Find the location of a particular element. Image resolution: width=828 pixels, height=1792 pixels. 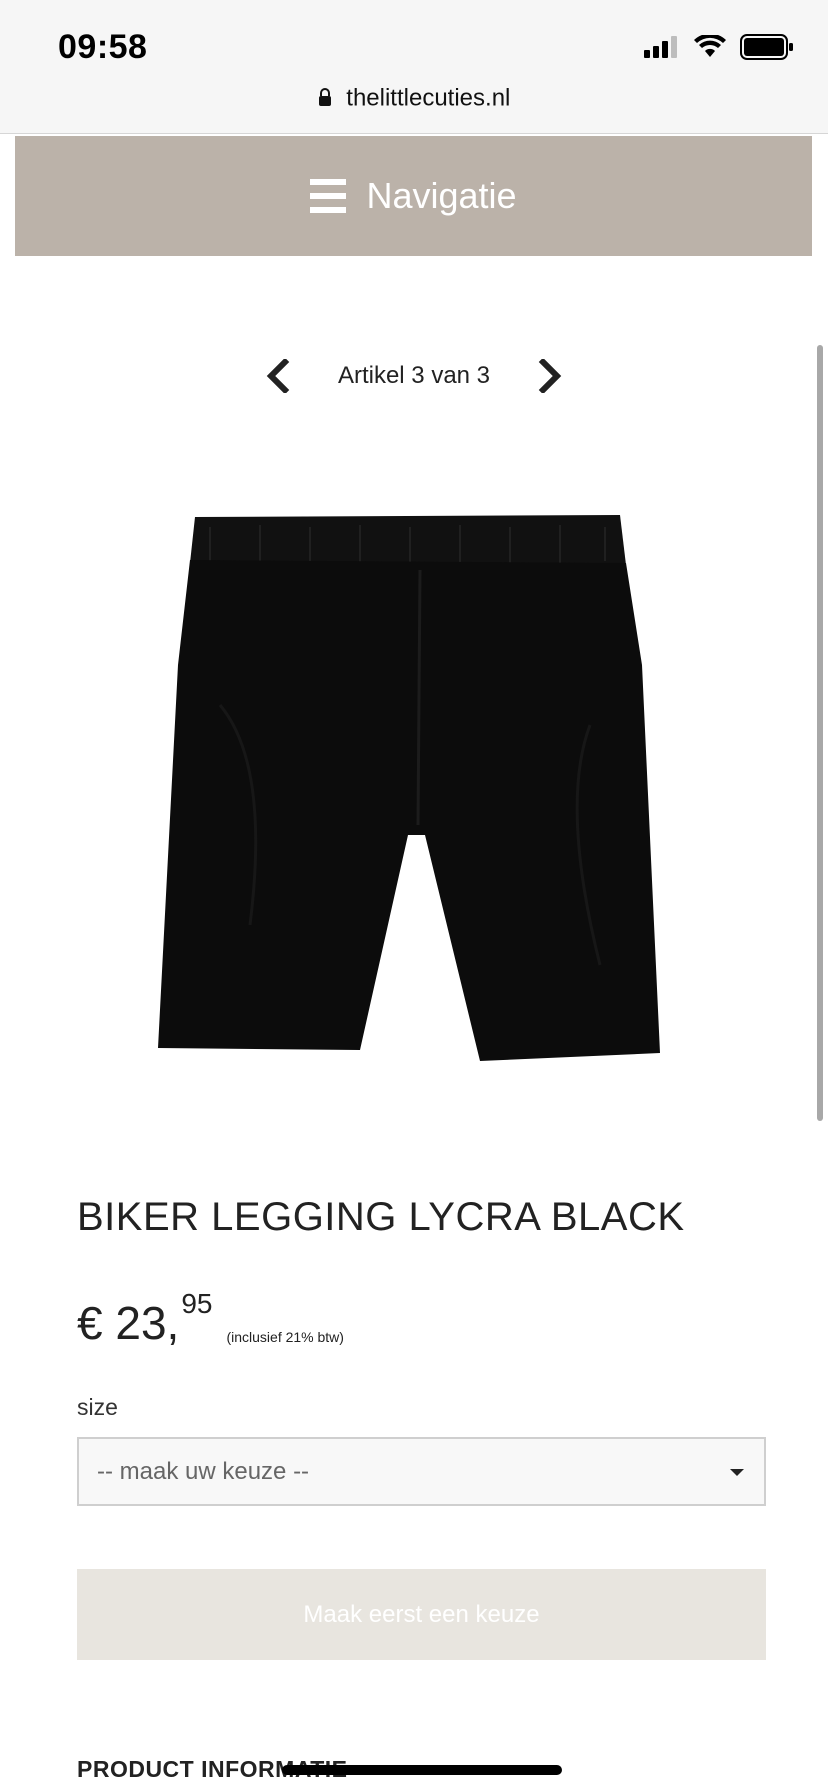

lock-icon is located at coordinates (325, 99).